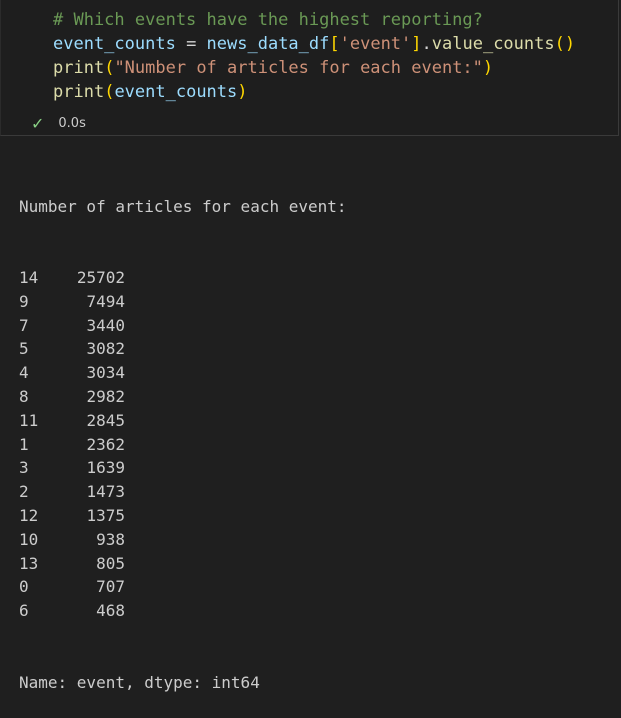 Image resolution: width=621 pixels, height=718 pixels. I want to click on code-token: value_counts, so click(493, 44).